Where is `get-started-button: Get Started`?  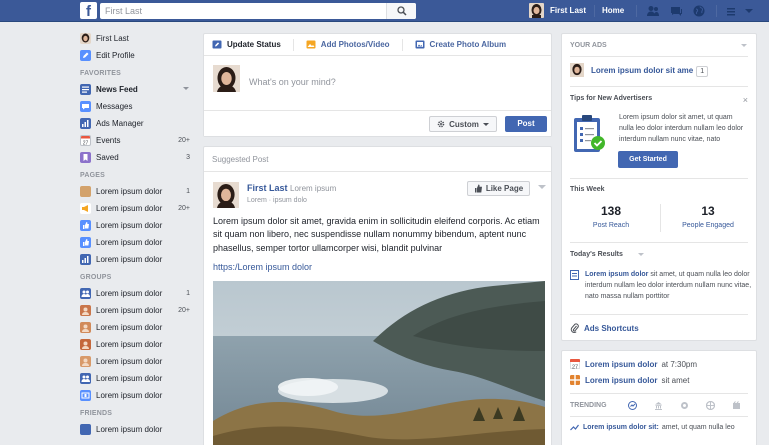 get-started-button: Get Started is located at coordinates (648, 159).